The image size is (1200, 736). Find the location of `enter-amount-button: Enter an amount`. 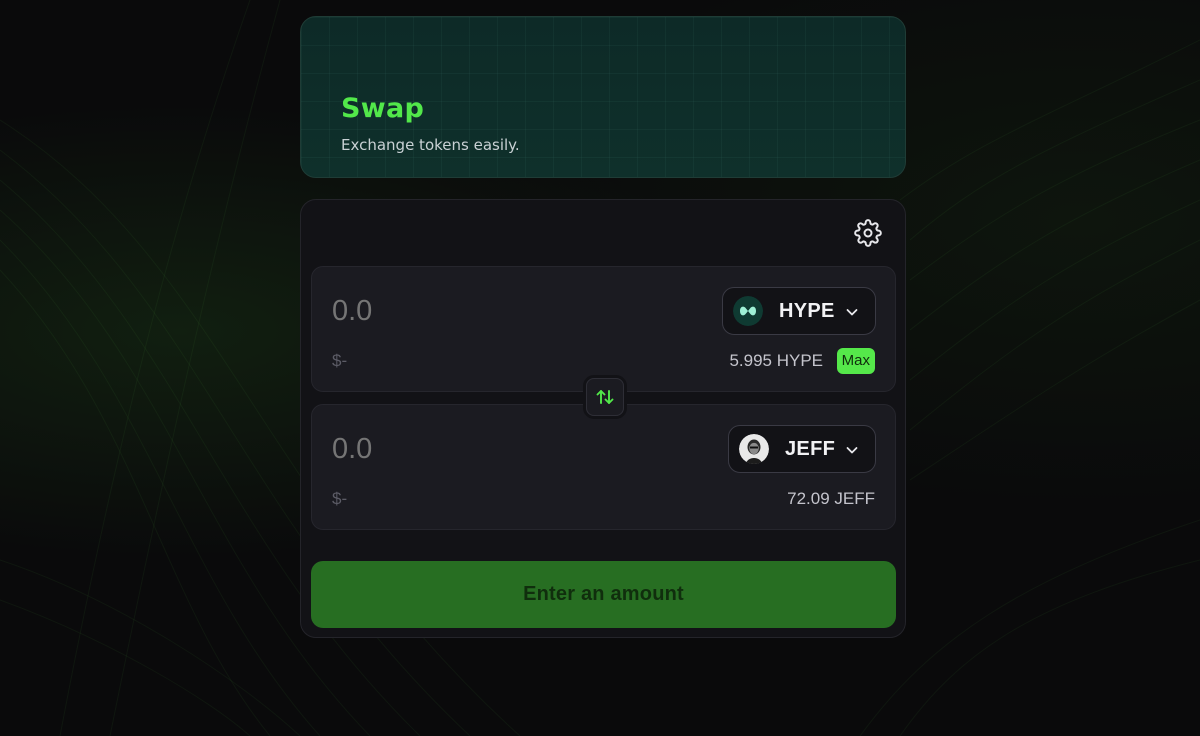

enter-amount-button: Enter an amount is located at coordinates (603, 594).